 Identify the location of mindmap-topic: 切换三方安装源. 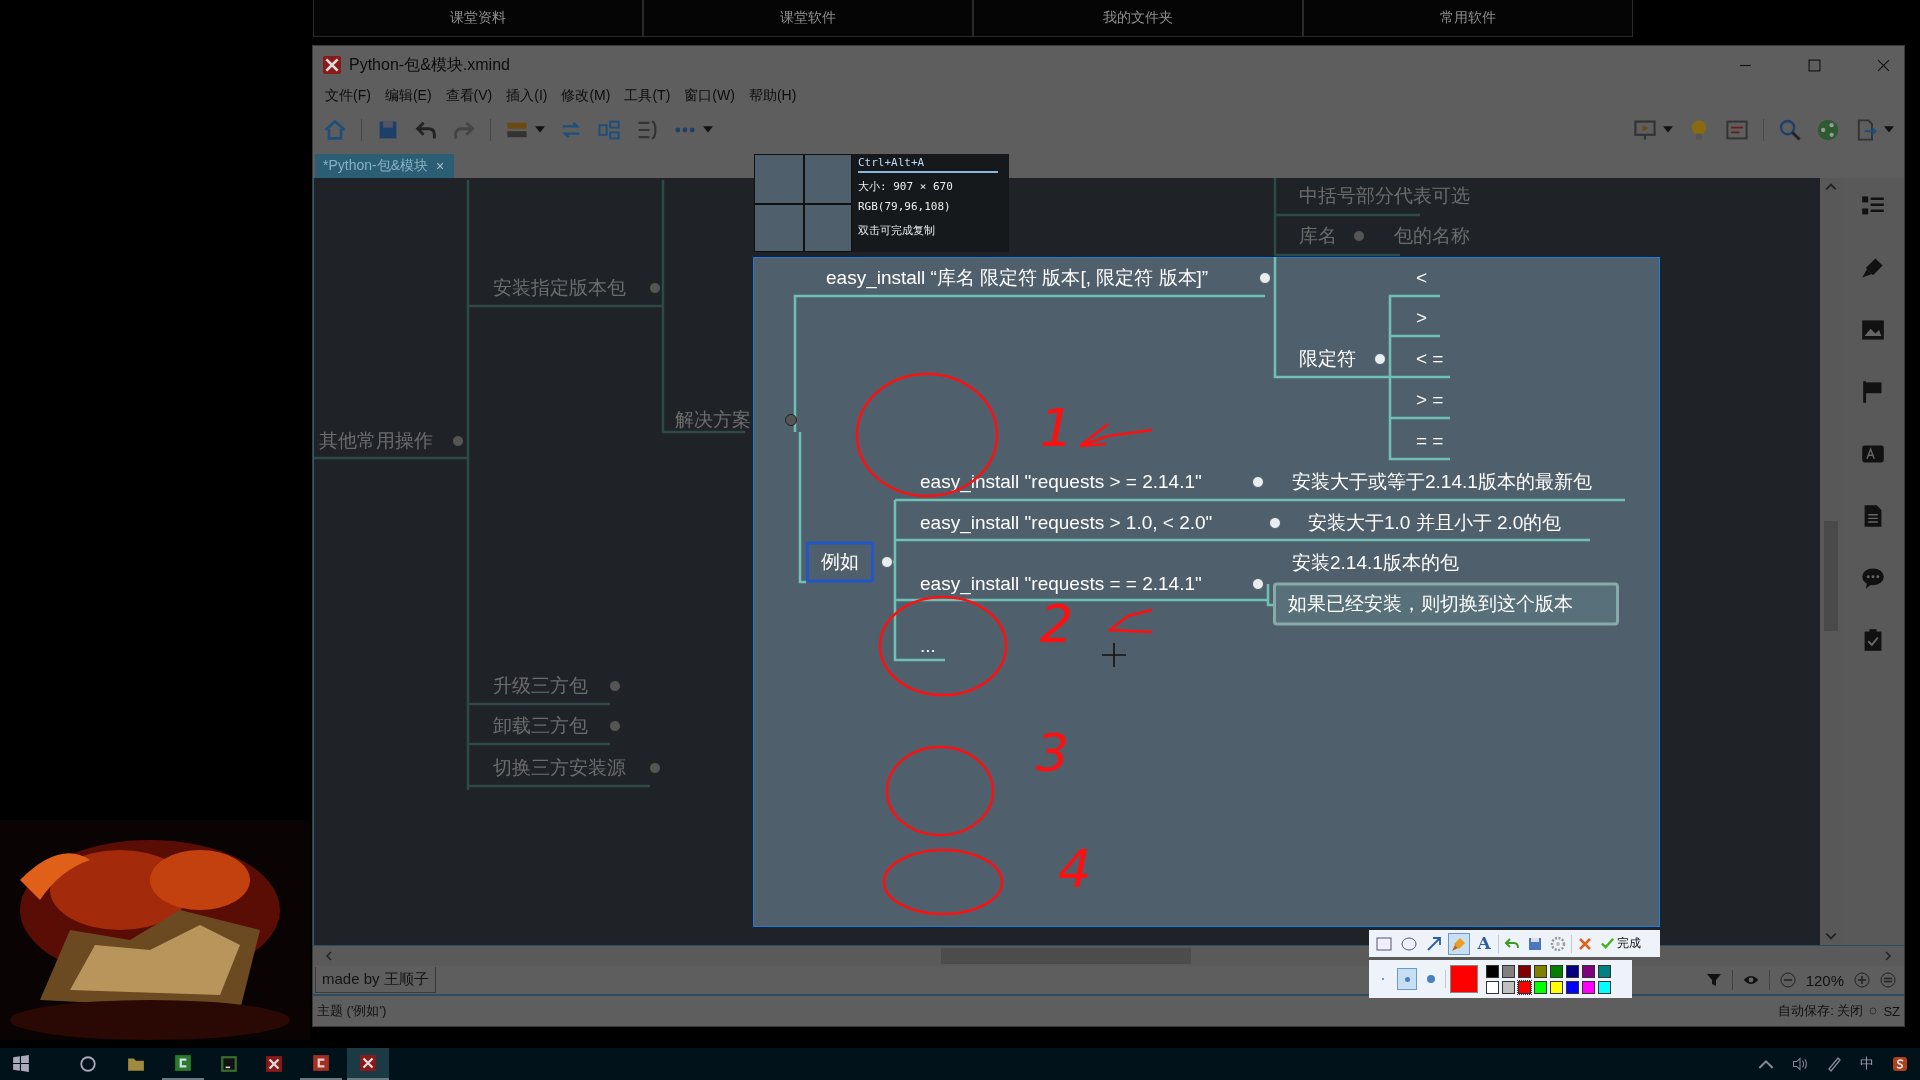
(559, 768).